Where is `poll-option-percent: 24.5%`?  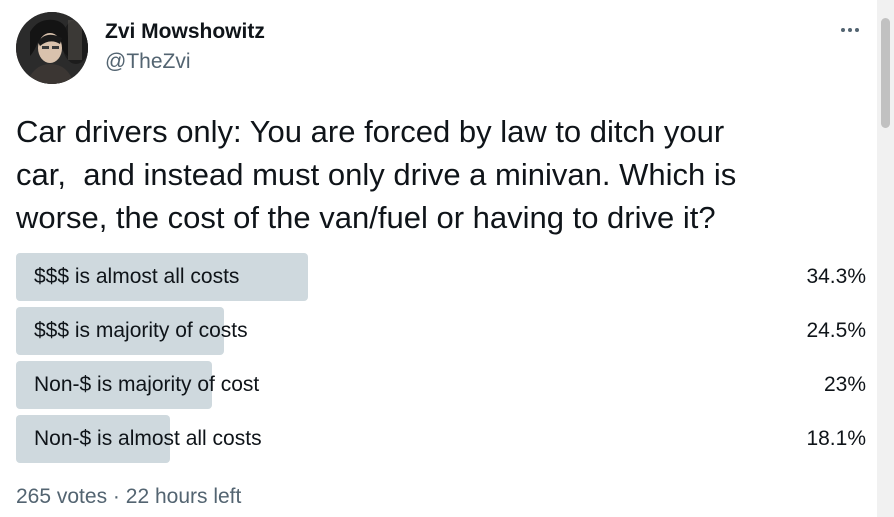 poll-option-percent: 24.5% is located at coordinates (836, 330).